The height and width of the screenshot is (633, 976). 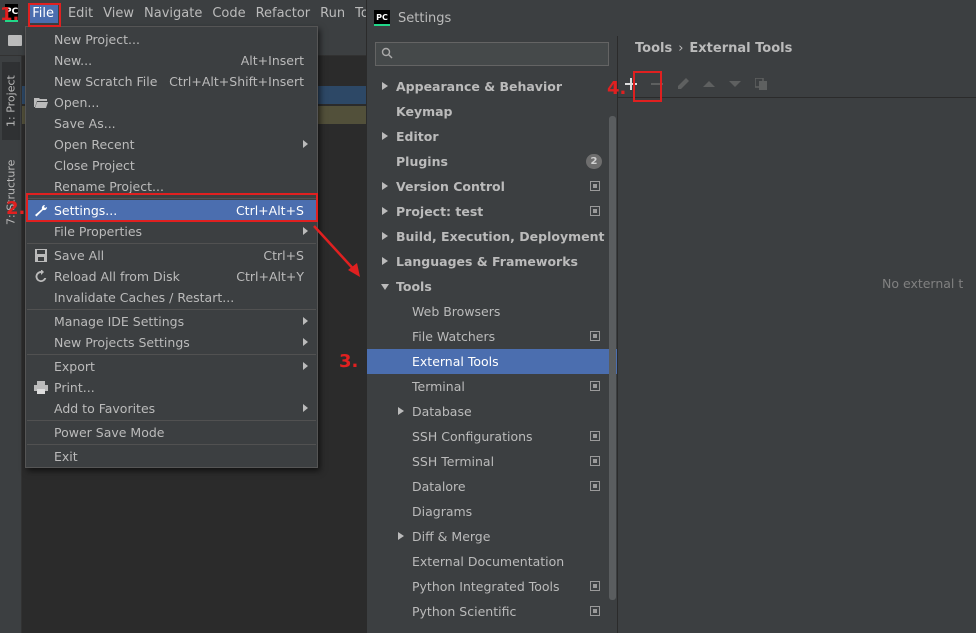 What do you see at coordinates (171, 408) in the screenshot?
I see `menu-item-add-to-favorites: Add to Favorites` at bounding box center [171, 408].